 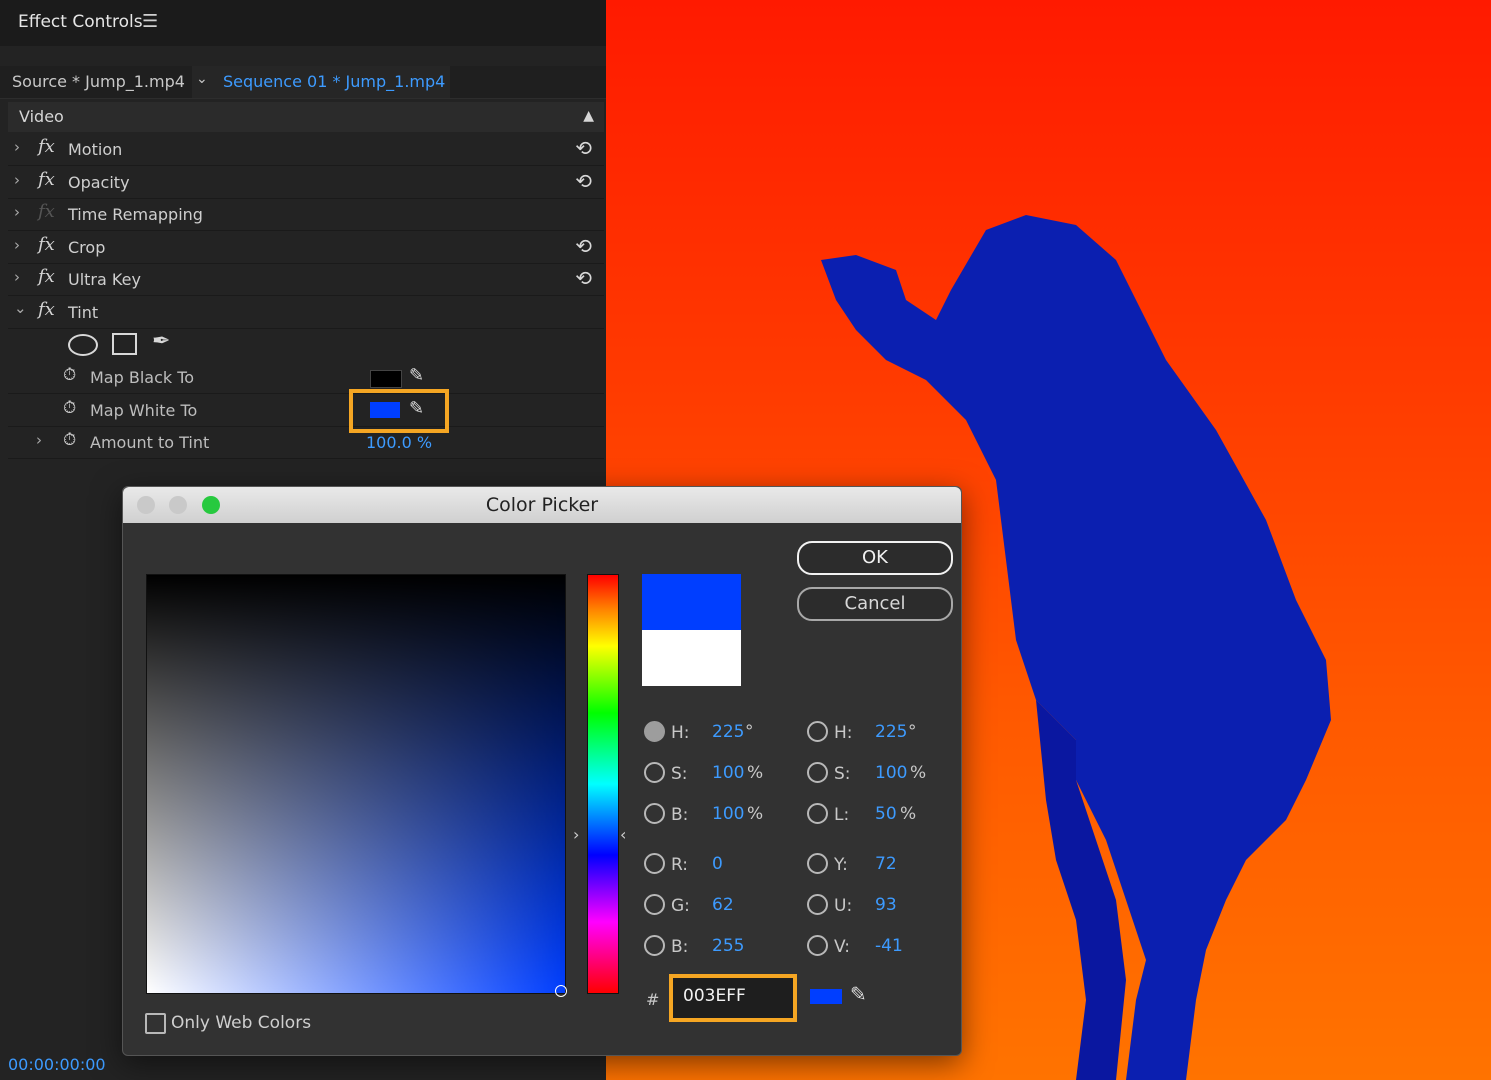 What do you see at coordinates (714, 996) in the screenshot?
I see `hex-value: 003EFF` at bounding box center [714, 996].